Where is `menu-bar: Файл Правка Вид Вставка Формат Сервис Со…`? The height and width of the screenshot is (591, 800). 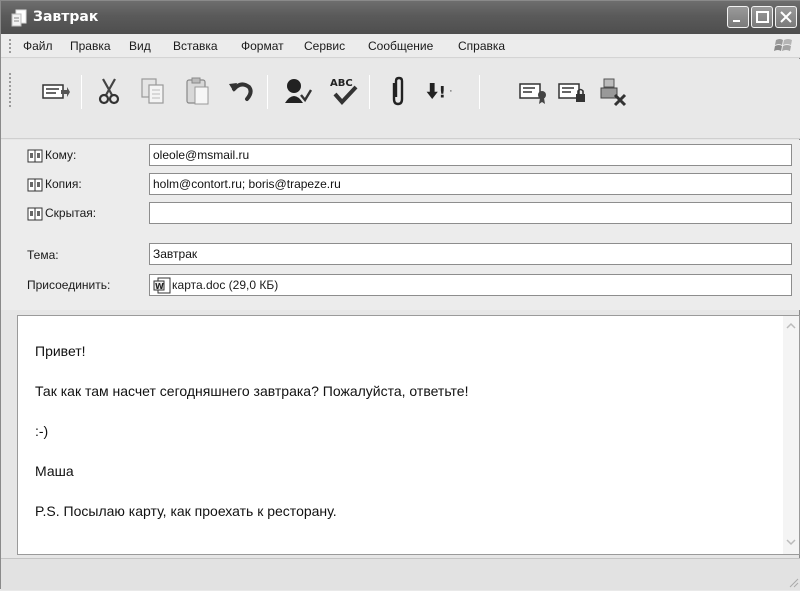
menu-bar: Файл Правка Вид Вставка Формат Сервис Со… is located at coordinates (400, 46).